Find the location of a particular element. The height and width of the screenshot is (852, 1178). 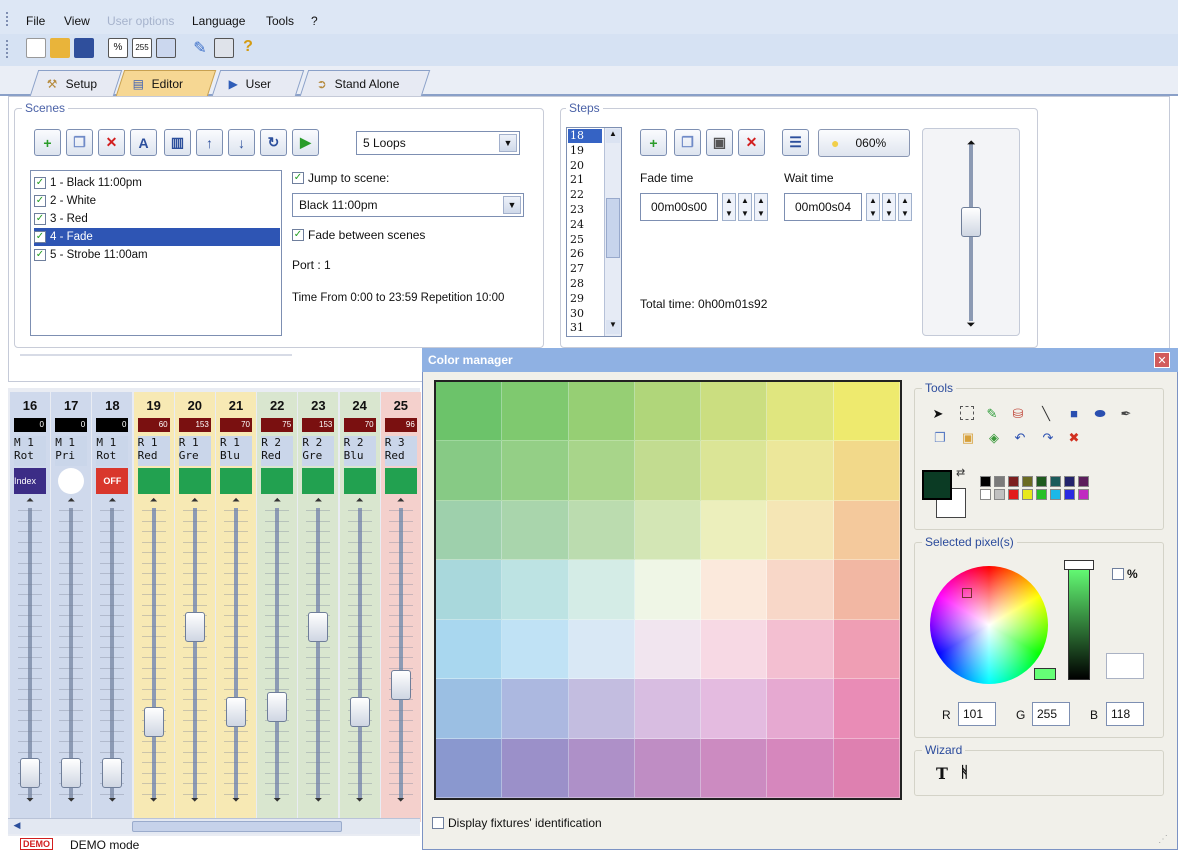

color-wheel is located at coordinates (989, 625).